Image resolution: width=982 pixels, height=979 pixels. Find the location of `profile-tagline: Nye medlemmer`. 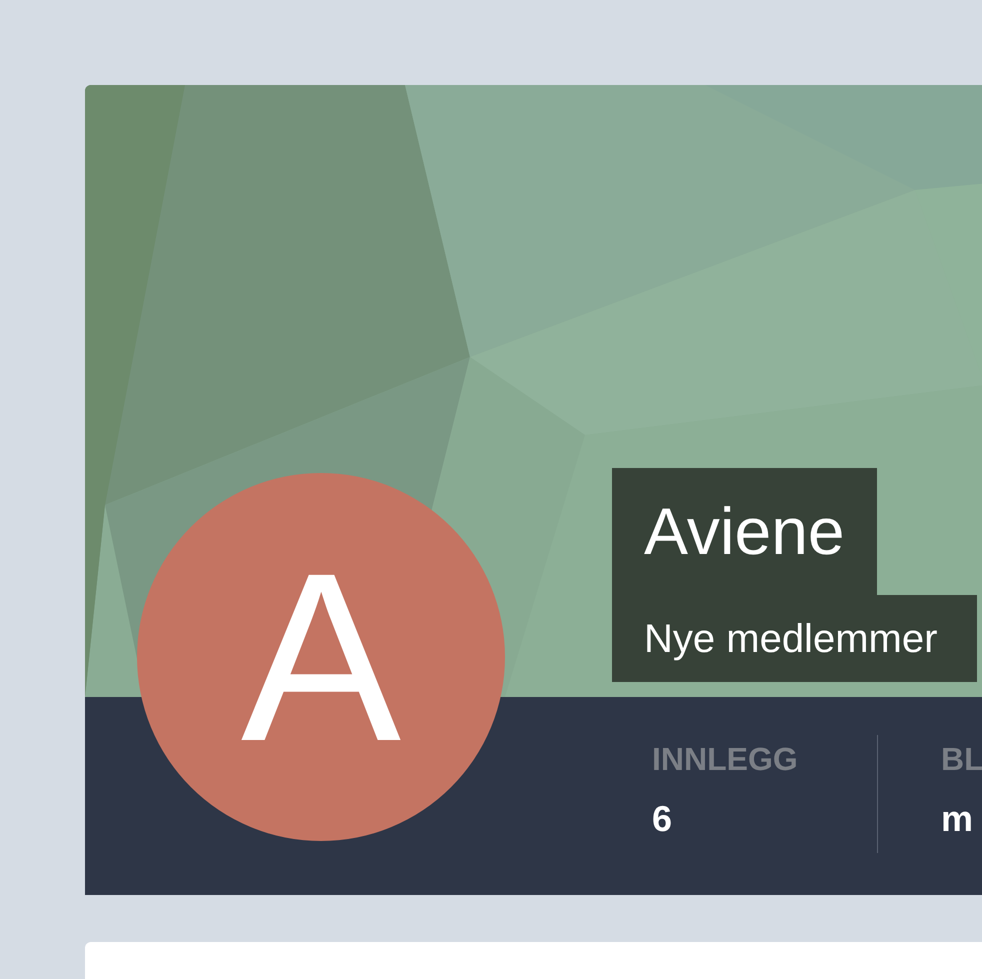

profile-tagline: Nye medlemmer is located at coordinates (795, 638).